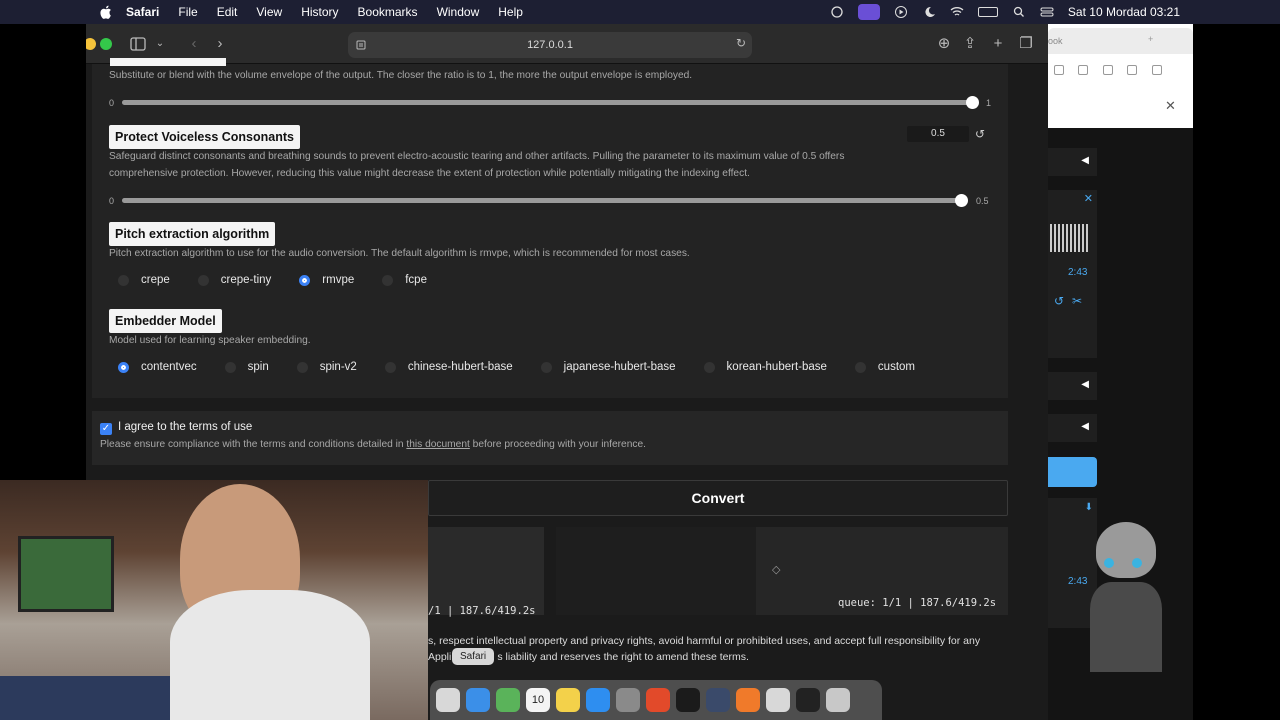 Image resolution: width=1280 pixels, height=720 pixels. I want to click on music-note-icon, so click(1059, 70).